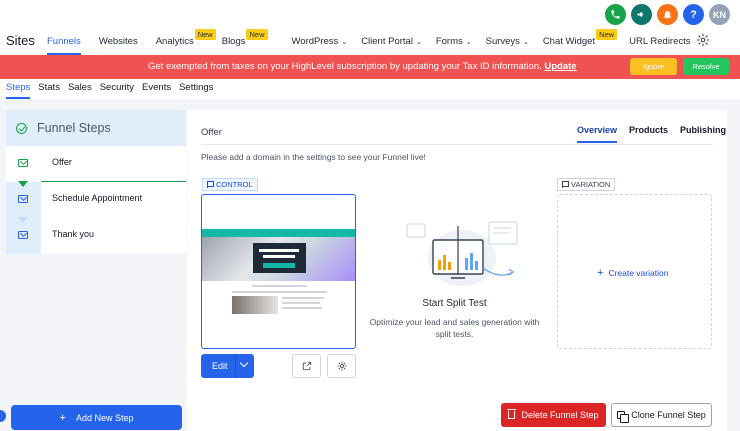 The width and height of the screenshot is (740, 431). What do you see at coordinates (569, 41) in the screenshot?
I see `nav-item-label: Chat Widget` at bounding box center [569, 41].